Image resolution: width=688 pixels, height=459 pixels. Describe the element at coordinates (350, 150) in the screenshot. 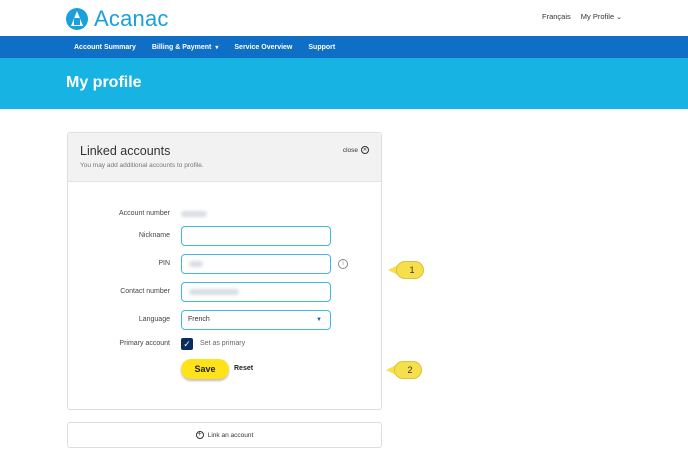

I see `close-label: close` at that location.